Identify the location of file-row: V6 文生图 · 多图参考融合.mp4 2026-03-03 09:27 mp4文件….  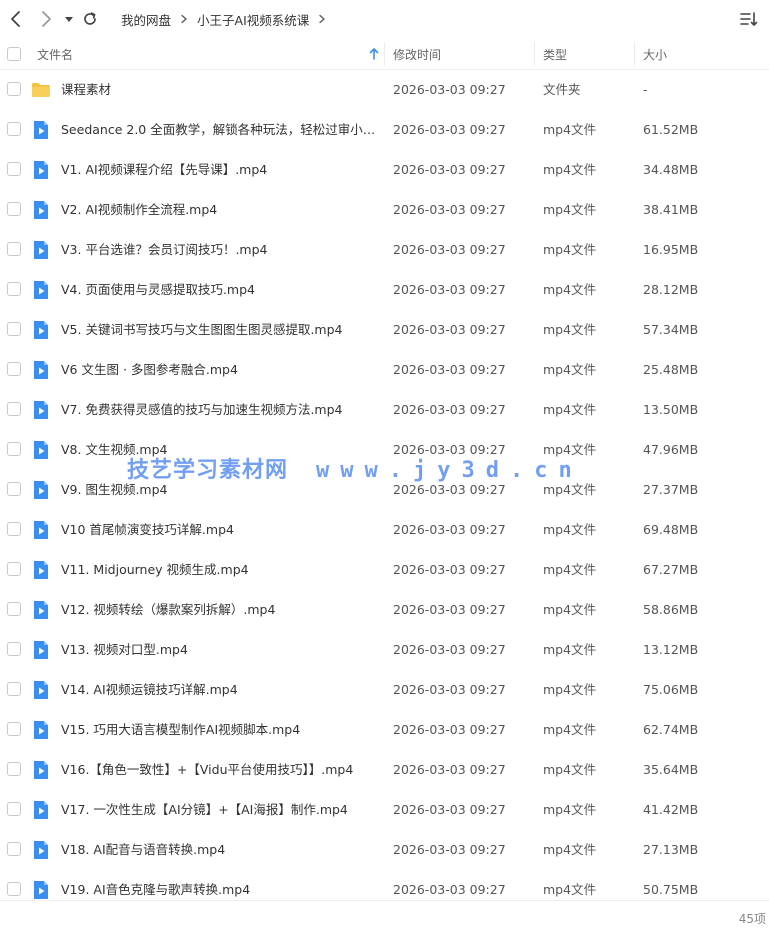
(384, 370).